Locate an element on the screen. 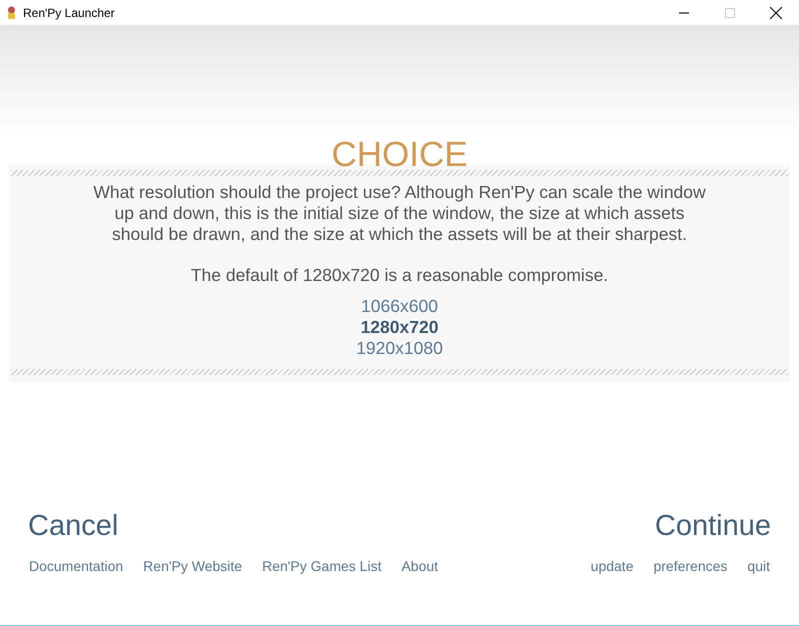 The height and width of the screenshot is (626, 799). resolution-option: 1280x720 is located at coordinates (399, 327).